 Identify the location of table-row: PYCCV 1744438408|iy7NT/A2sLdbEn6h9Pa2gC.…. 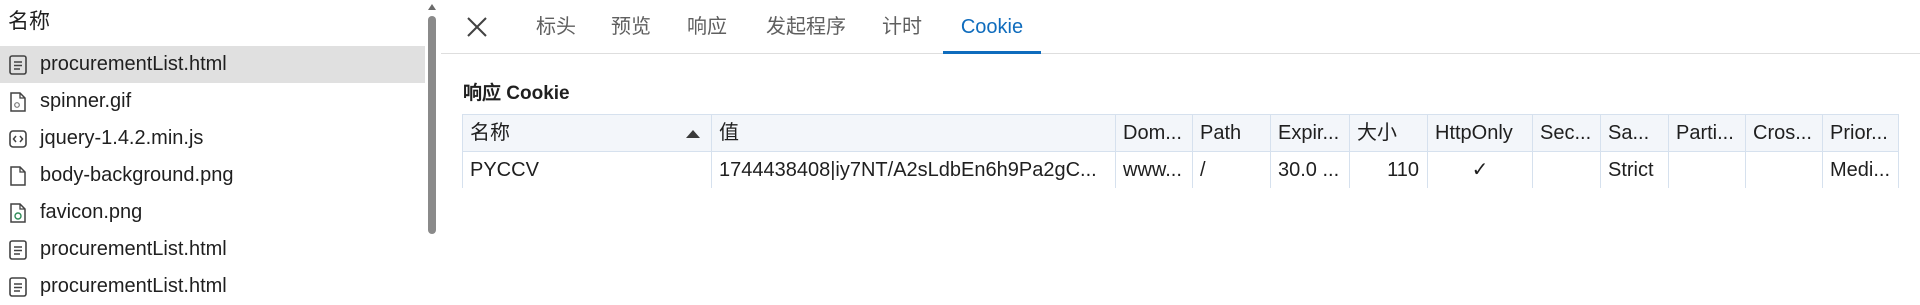
(1180, 170).